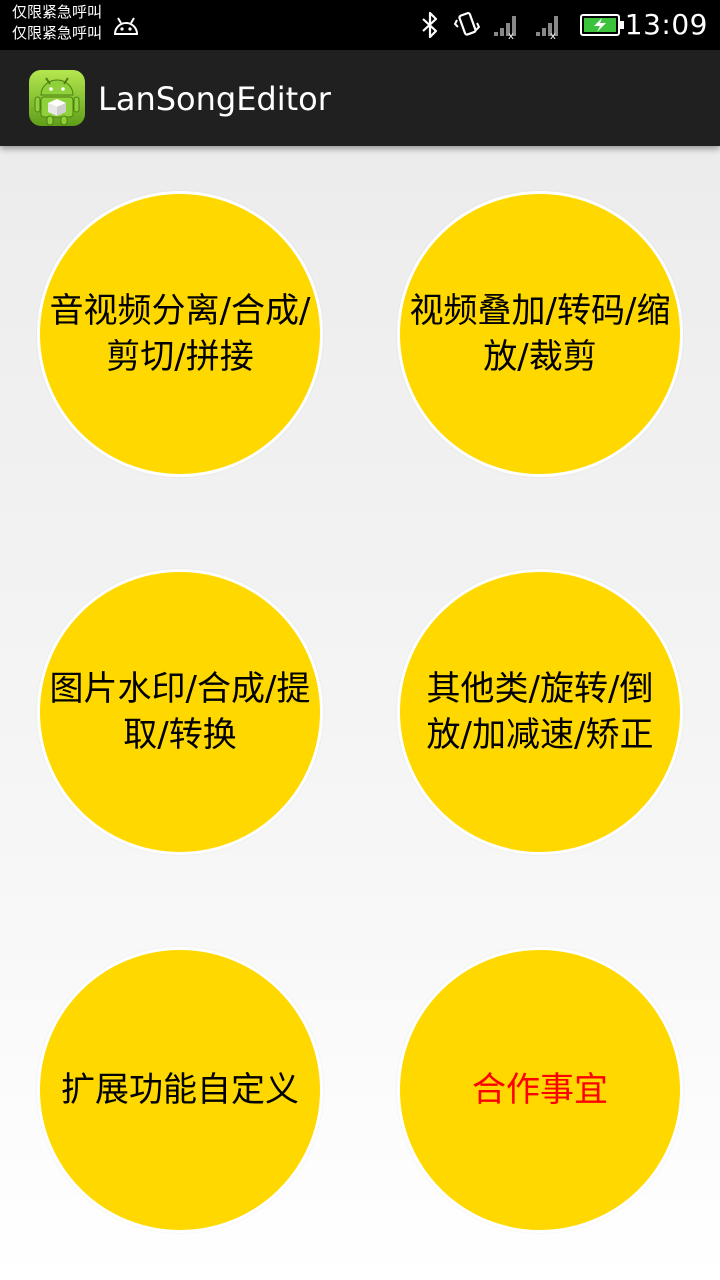 This screenshot has height=1280, width=720. I want to click on app-title: LanSongEditor, so click(214, 99).